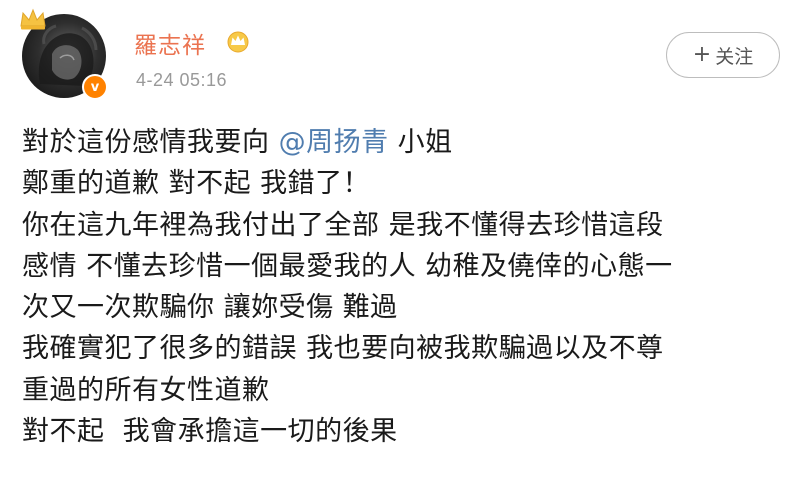 The image size is (800, 489). Describe the element at coordinates (343, 225) in the screenshot. I see `post-line: 你在這九年裡為我付出了全部 是我不懂得去珍惜這段` at that location.